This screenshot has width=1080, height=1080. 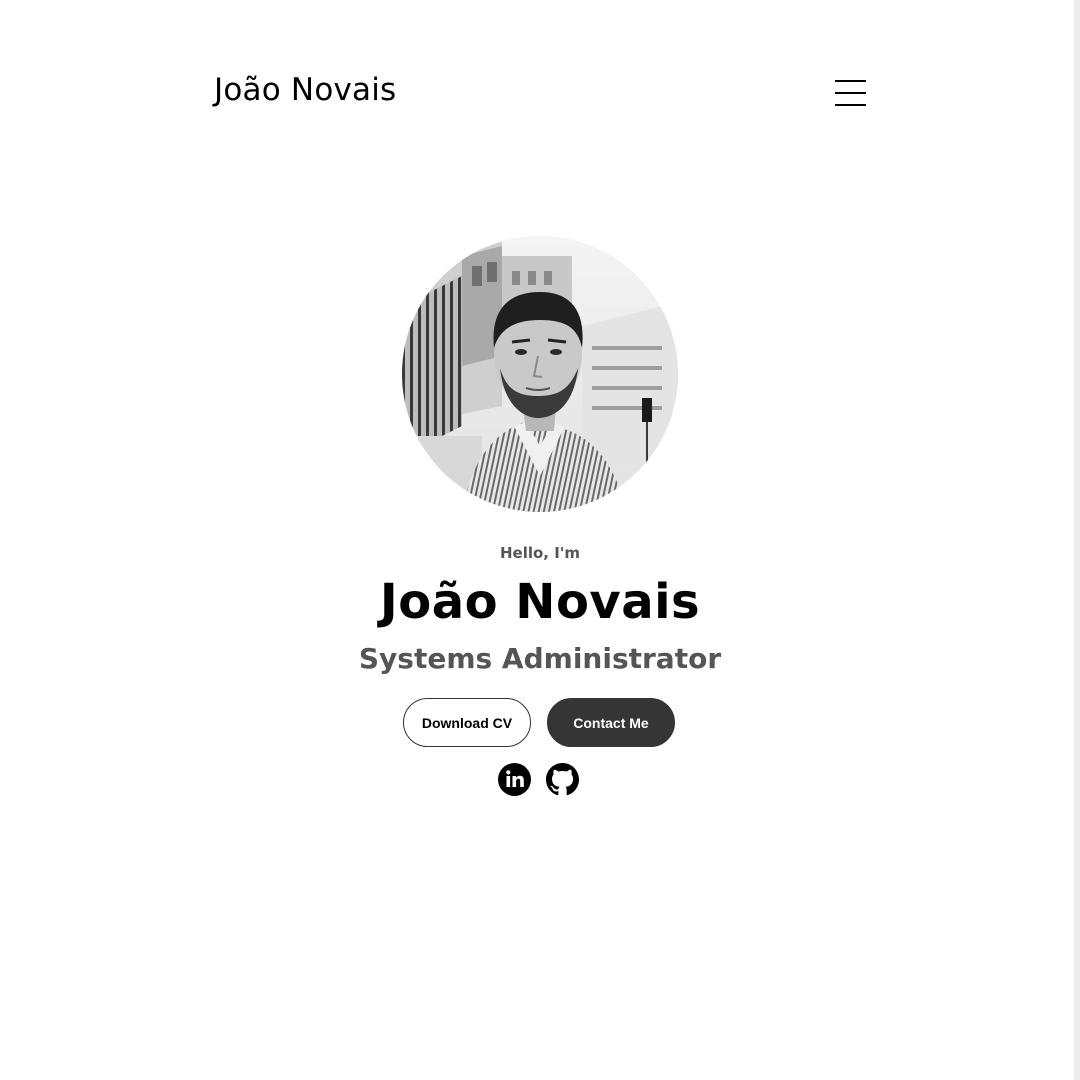 What do you see at coordinates (540, 553) in the screenshot?
I see `greeting-text: Hello, I'm` at bounding box center [540, 553].